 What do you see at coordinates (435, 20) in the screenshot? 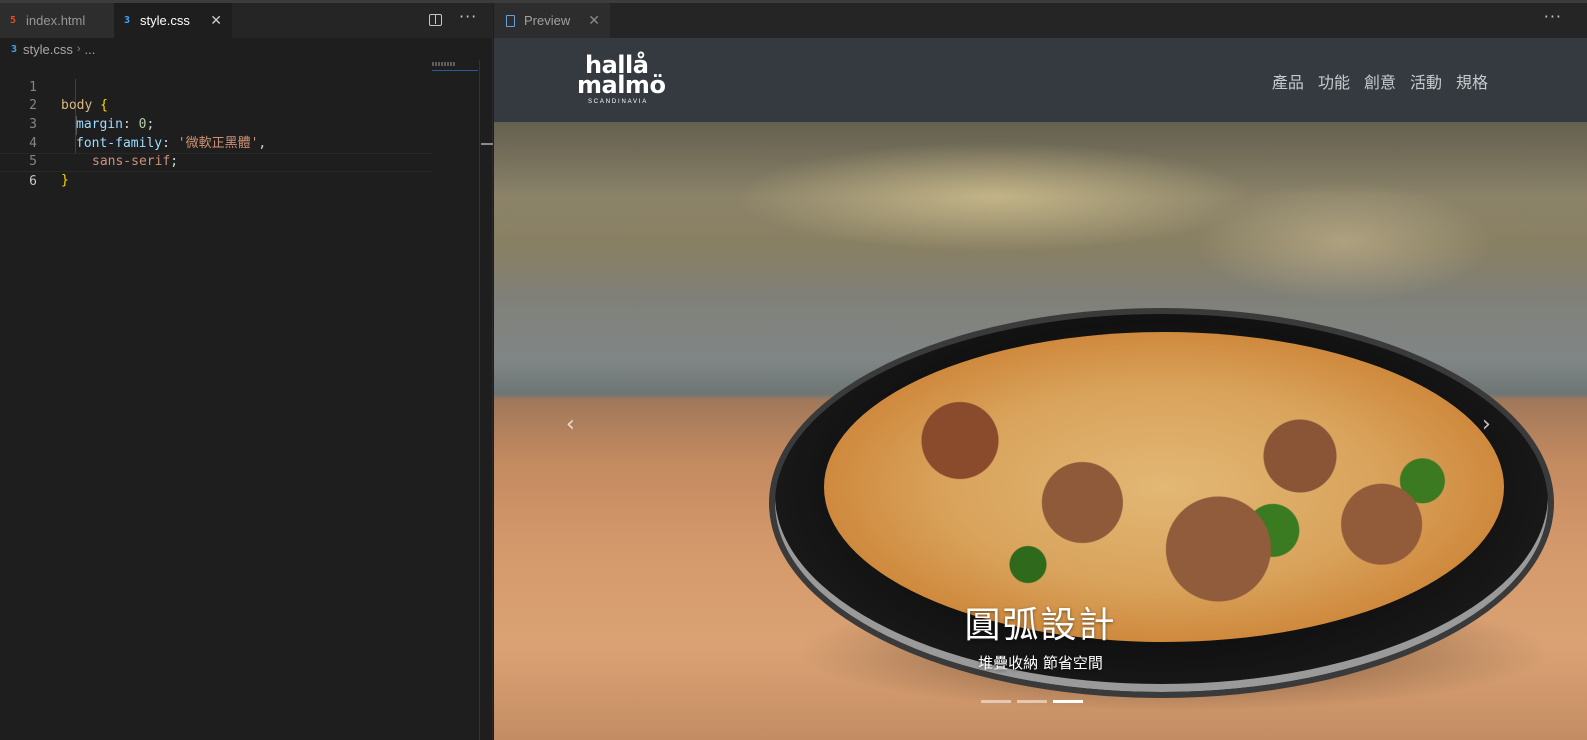
I see `split-editor-icon` at bounding box center [435, 20].